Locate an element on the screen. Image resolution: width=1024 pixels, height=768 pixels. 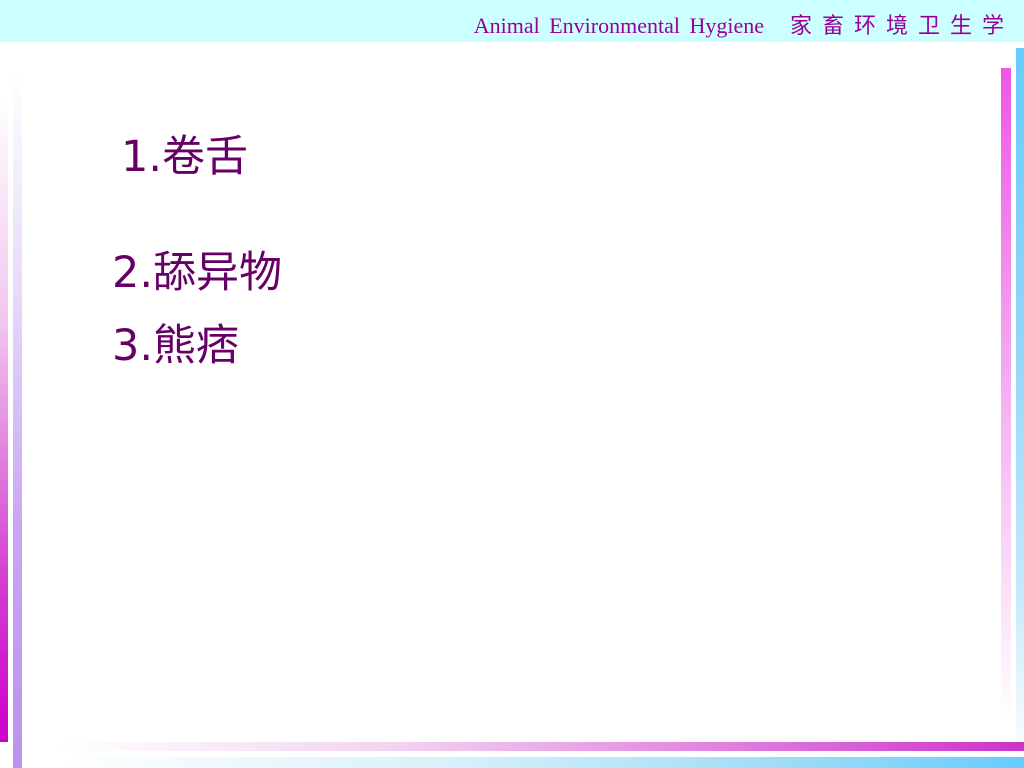
header-title: Animal Environmental Hygiene 家畜环境卫生学 is located at coordinates (744, 24).